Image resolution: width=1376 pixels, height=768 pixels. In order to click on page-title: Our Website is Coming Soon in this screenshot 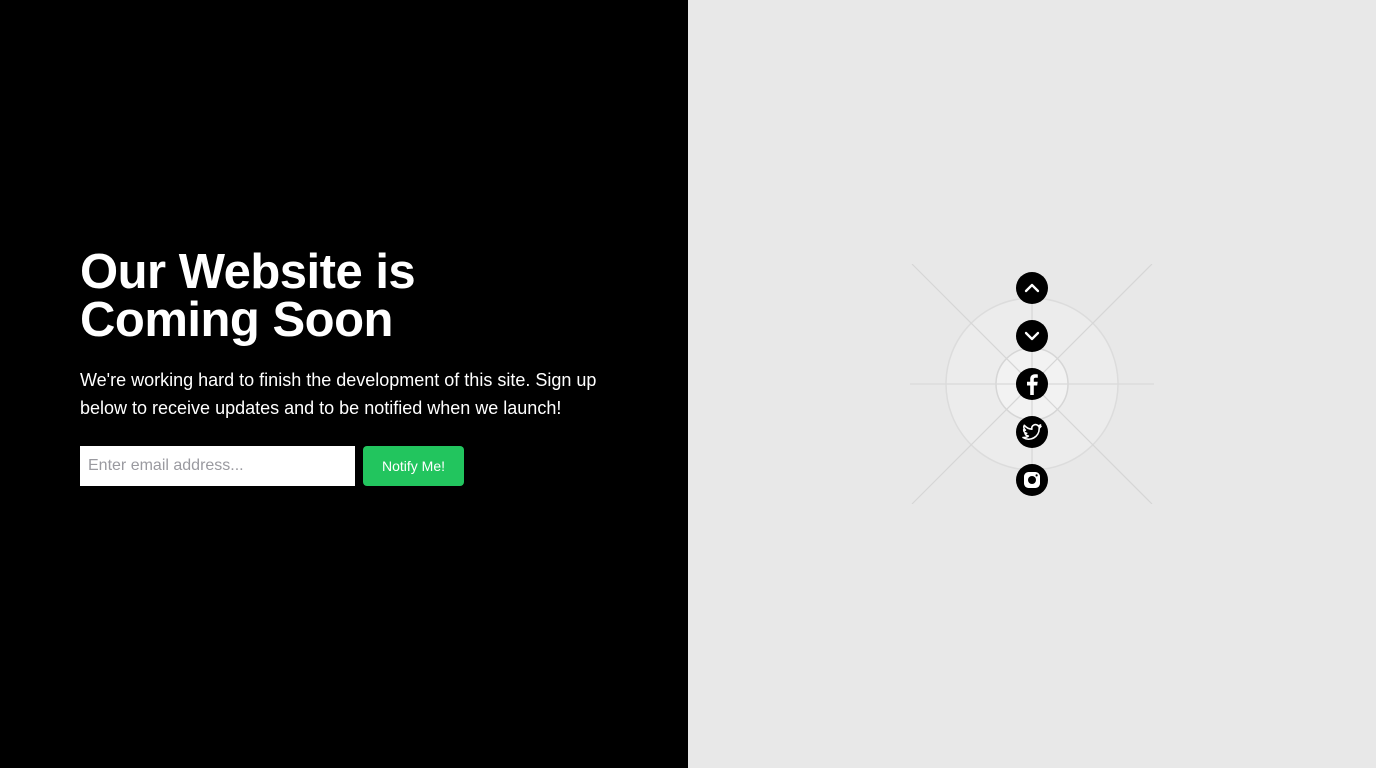, I will do `click(248, 296)`.